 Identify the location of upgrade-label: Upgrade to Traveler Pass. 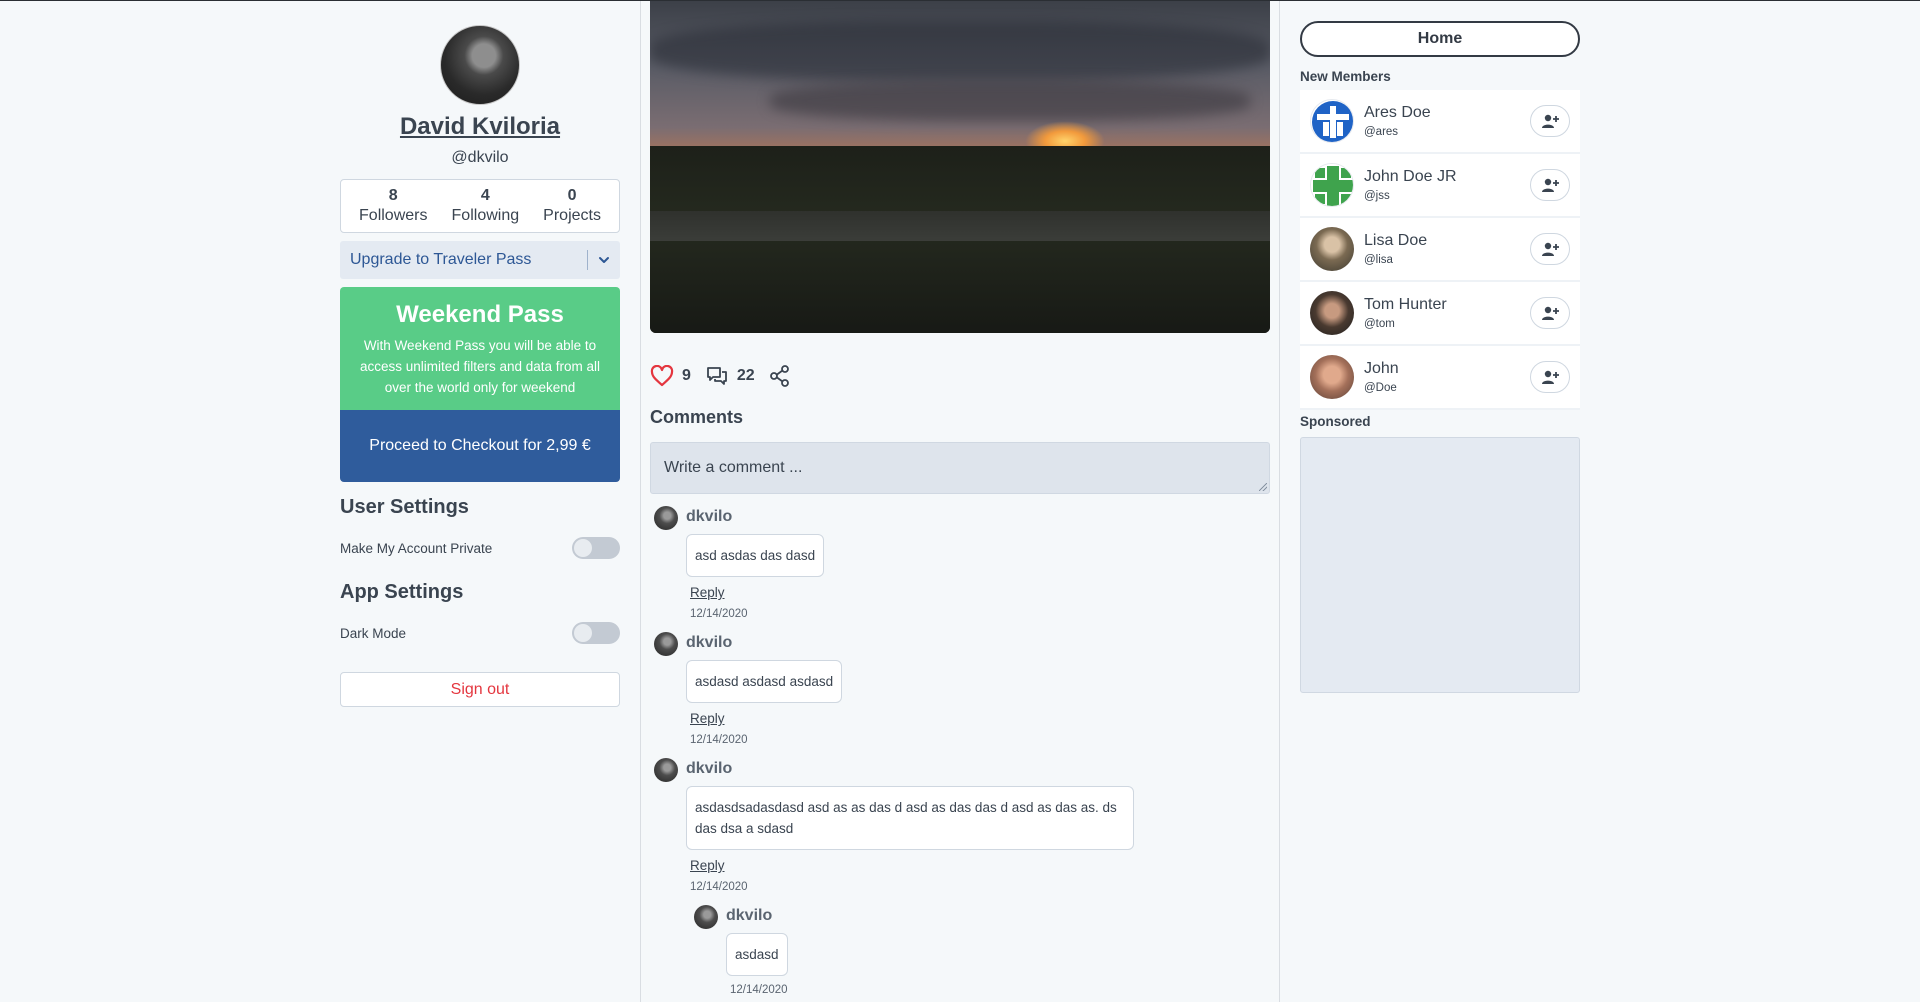
(441, 259).